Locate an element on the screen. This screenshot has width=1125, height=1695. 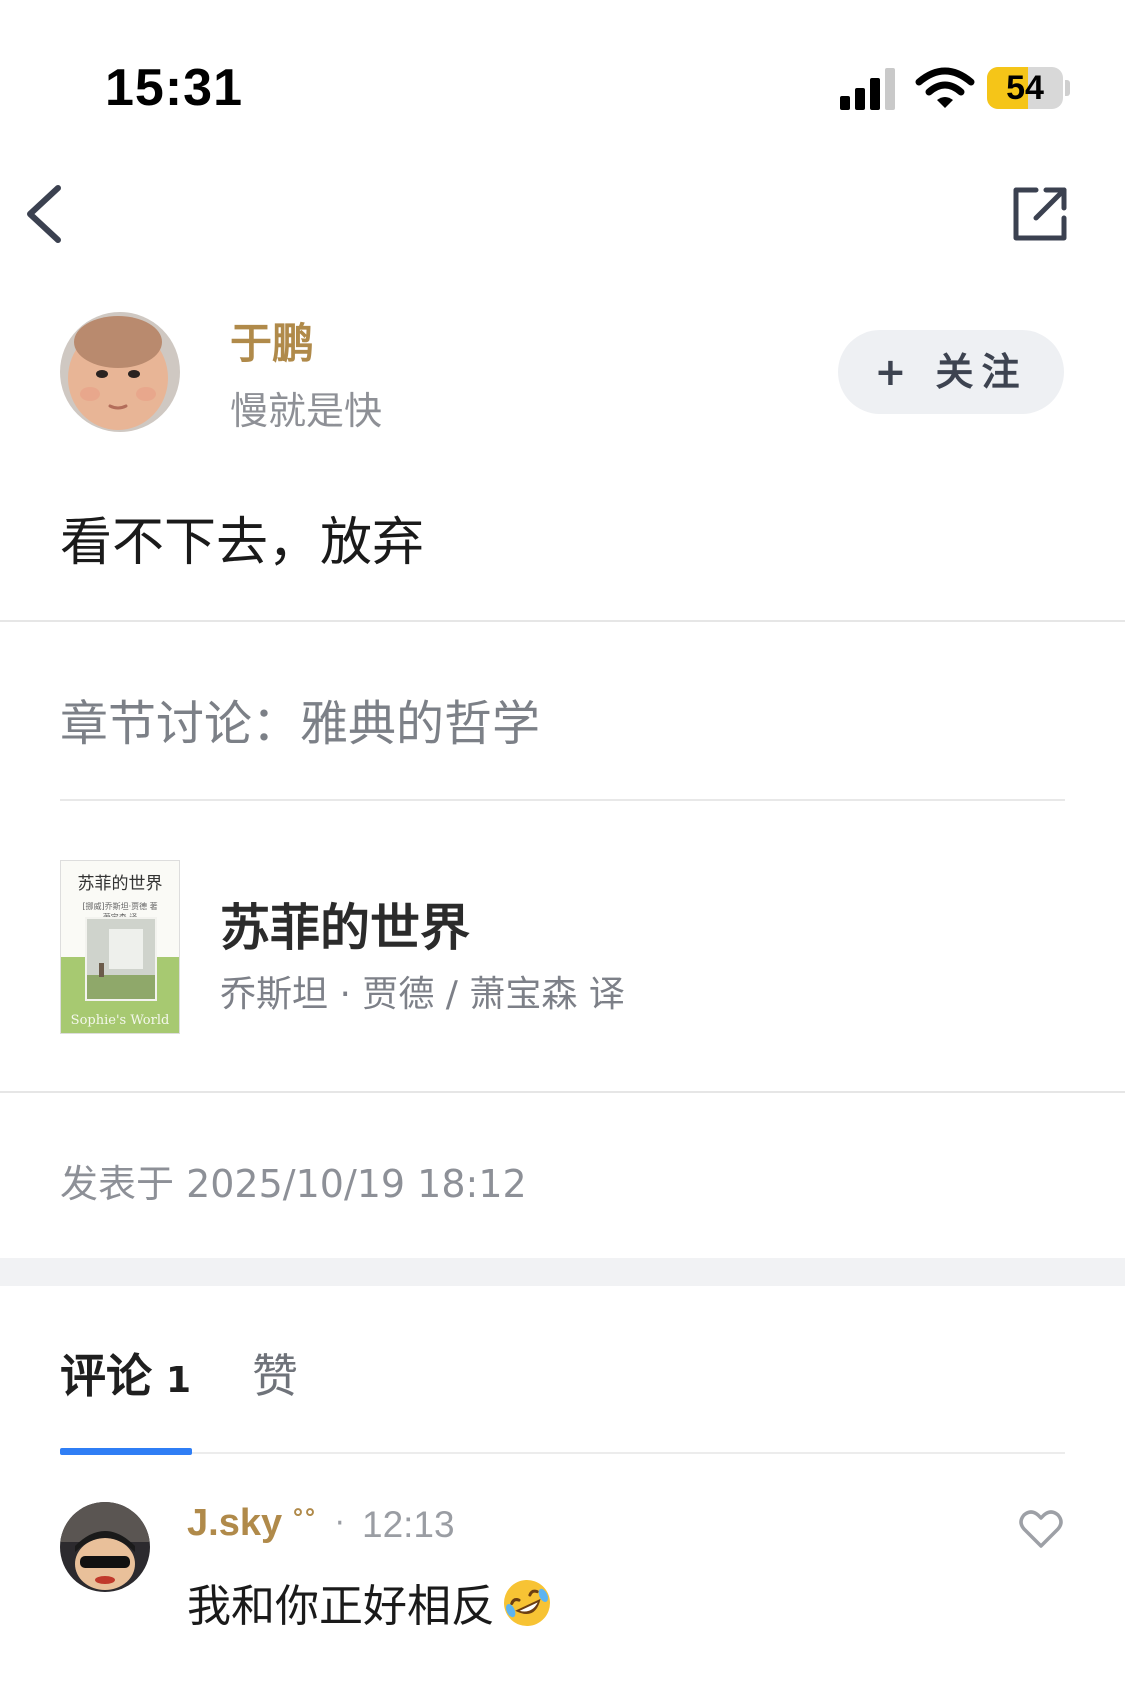
external-share-icon is located at coordinates (1040, 214).